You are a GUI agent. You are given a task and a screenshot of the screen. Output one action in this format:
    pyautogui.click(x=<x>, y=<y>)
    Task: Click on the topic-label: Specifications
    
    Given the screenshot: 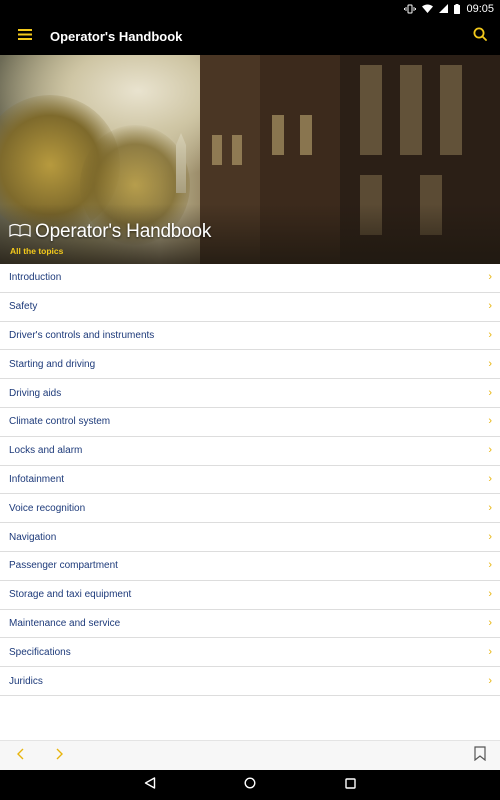 What is the action you would take?
    pyautogui.click(x=40, y=652)
    